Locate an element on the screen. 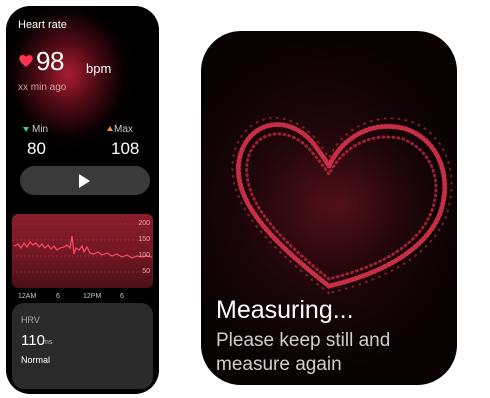  max-label: Max is located at coordinates (123, 129).